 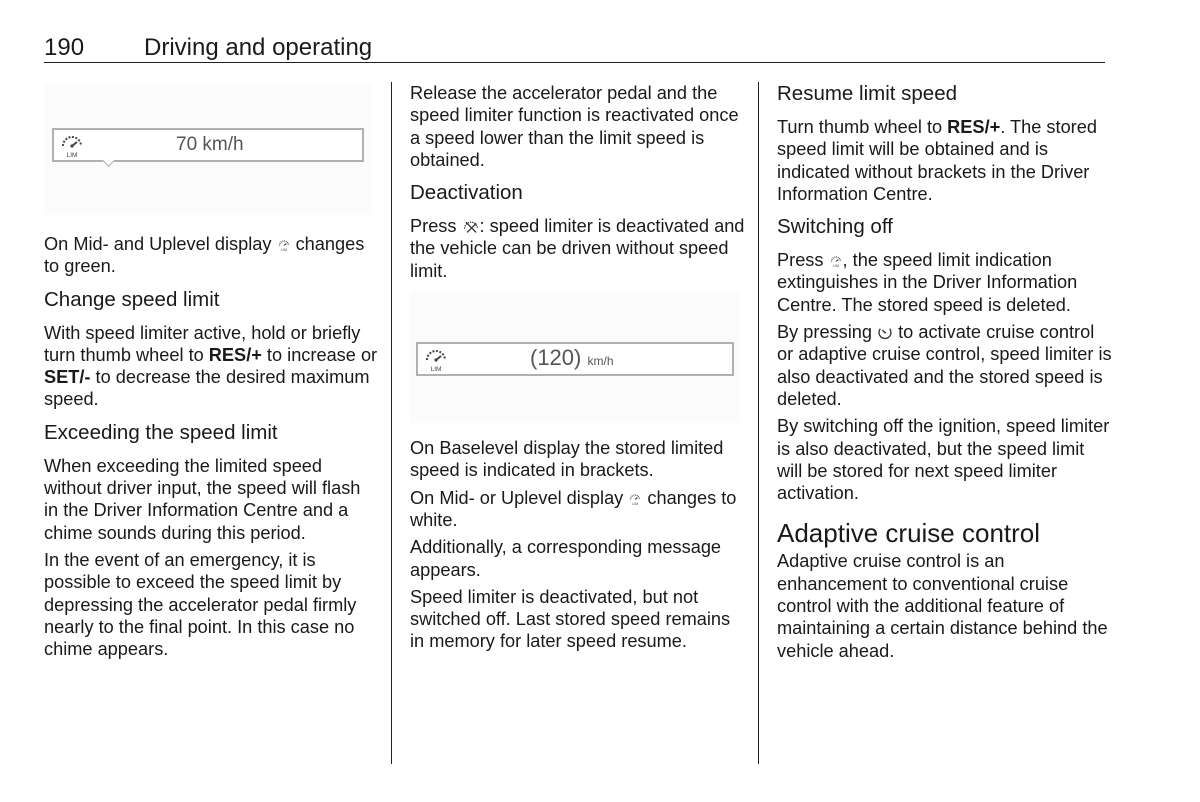 I want to click on heading-switching-off: Switching off, so click(x=835, y=227).